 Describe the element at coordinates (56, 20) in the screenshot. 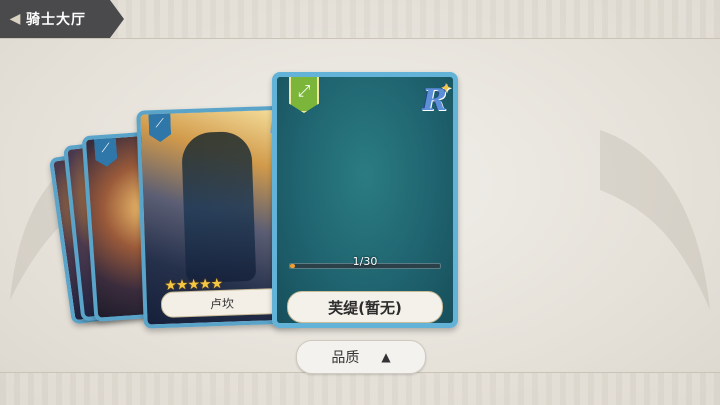

I see `page-title: 骑士大厅` at that location.